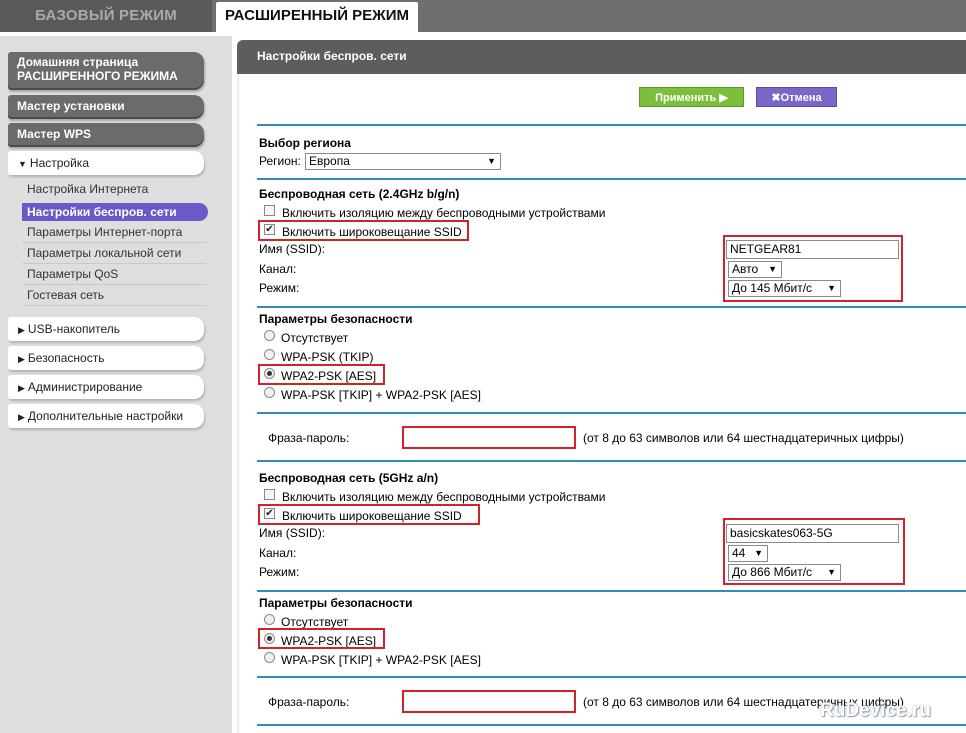 This screenshot has height=733, width=966. I want to click on wifi5-sec-none-label: Отсутствует, so click(315, 622).